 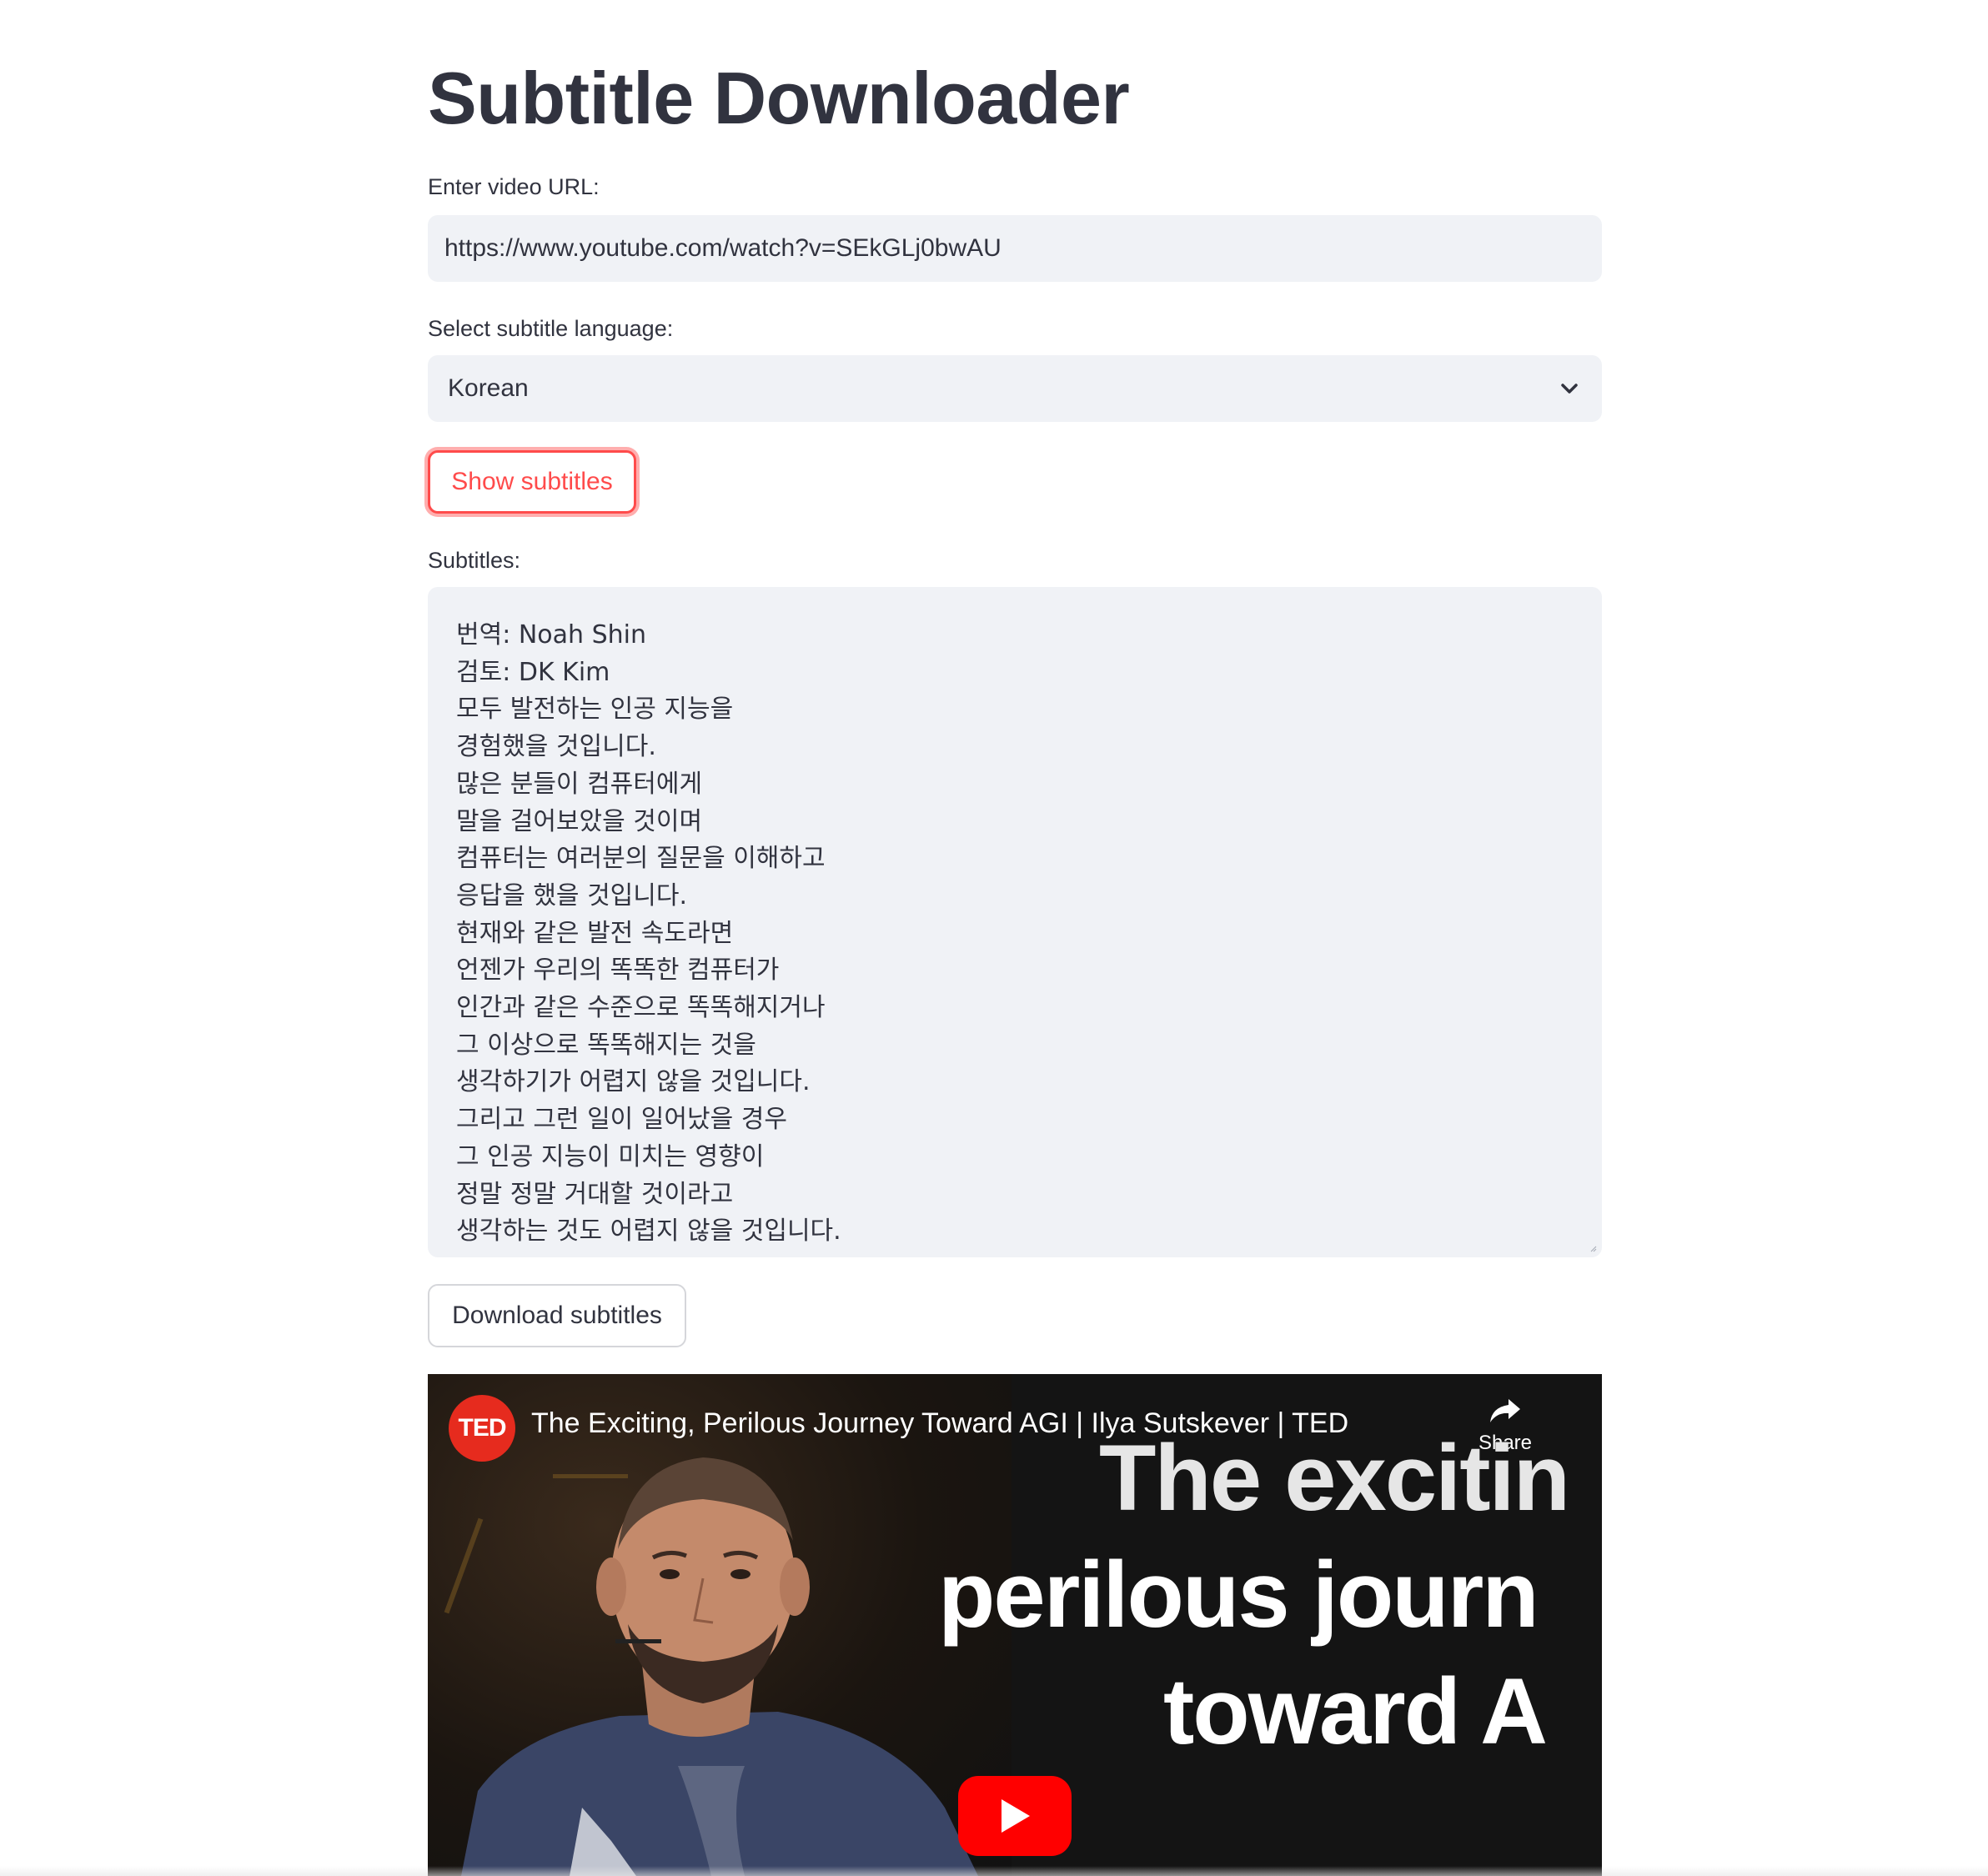 What do you see at coordinates (606, 1045) in the screenshot?
I see `subtitle-line: 그 이상으로 똑똑해지는 것을` at bounding box center [606, 1045].